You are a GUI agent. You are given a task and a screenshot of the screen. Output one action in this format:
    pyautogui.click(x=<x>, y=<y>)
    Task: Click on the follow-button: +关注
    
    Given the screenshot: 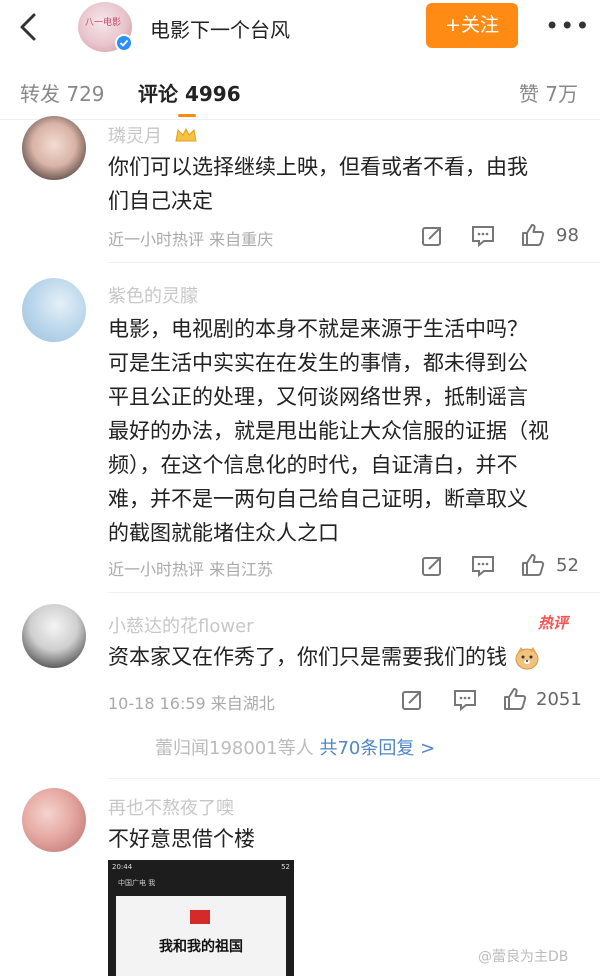 What is the action you would take?
    pyautogui.click(x=472, y=25)
    